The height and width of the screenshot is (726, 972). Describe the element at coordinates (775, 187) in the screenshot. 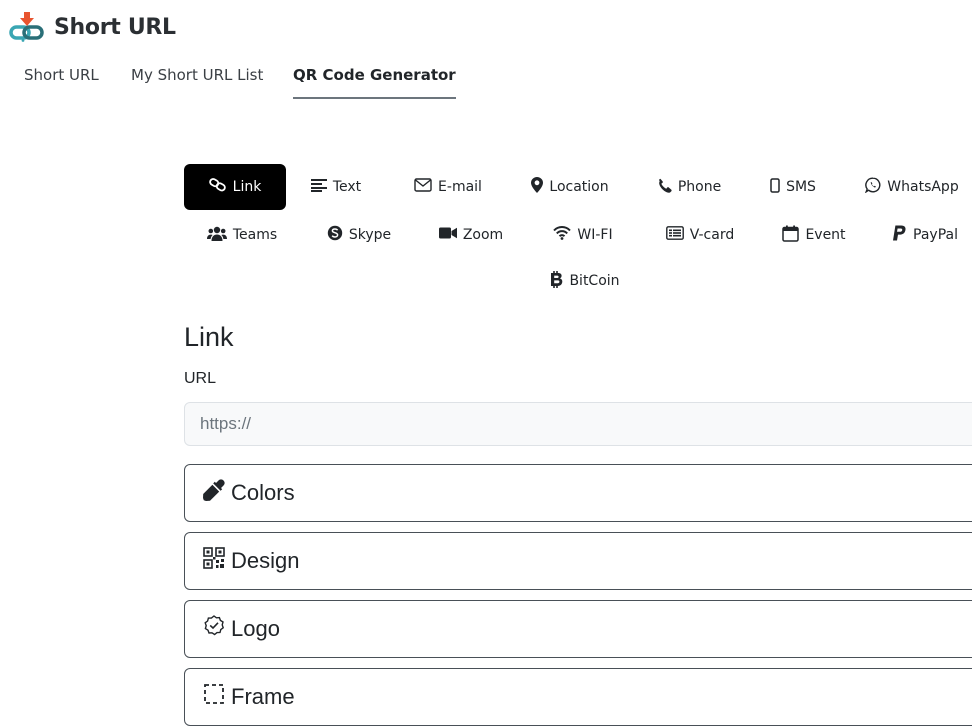

I see `mobile-icon` at that location.